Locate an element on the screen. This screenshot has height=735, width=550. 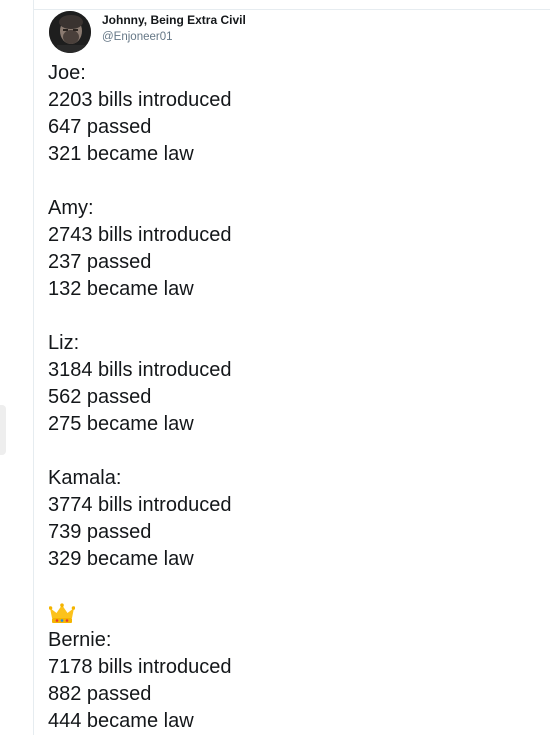
bills-introduced: 2743 bills introduced is located at coordinates (140, 235).